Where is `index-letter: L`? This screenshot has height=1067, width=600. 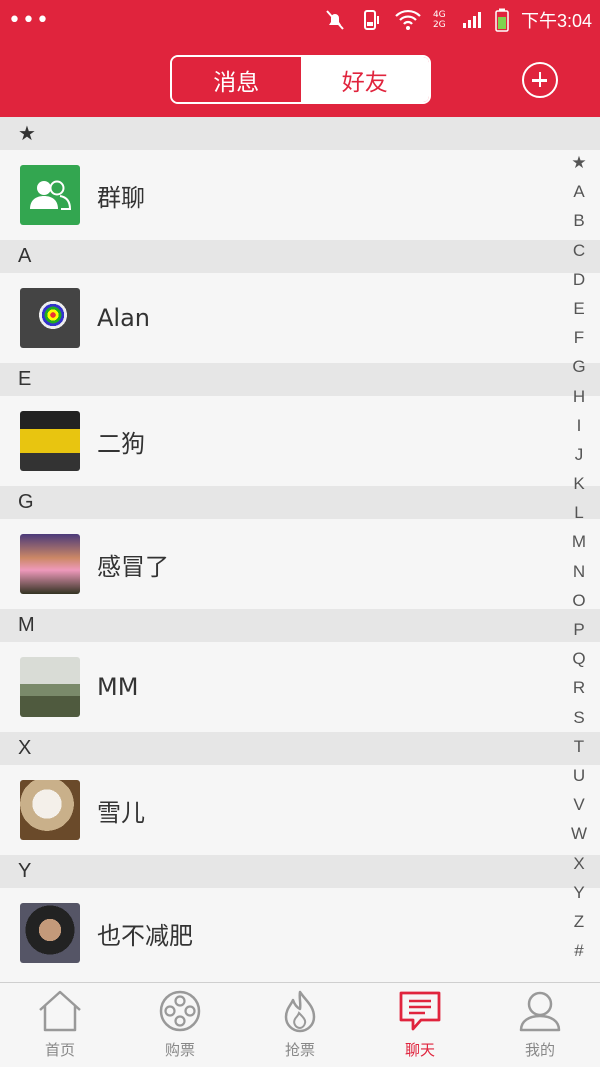
index-letter: L is located at coordinates (579, 512).